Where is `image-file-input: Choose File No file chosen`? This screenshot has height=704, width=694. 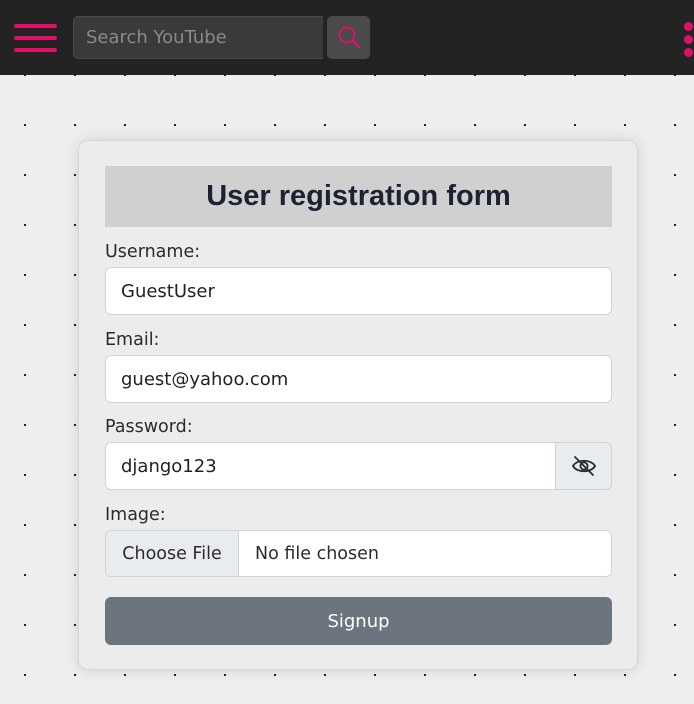
image-file-input: Choose File No file chosen is located at coordinates (358, 553).